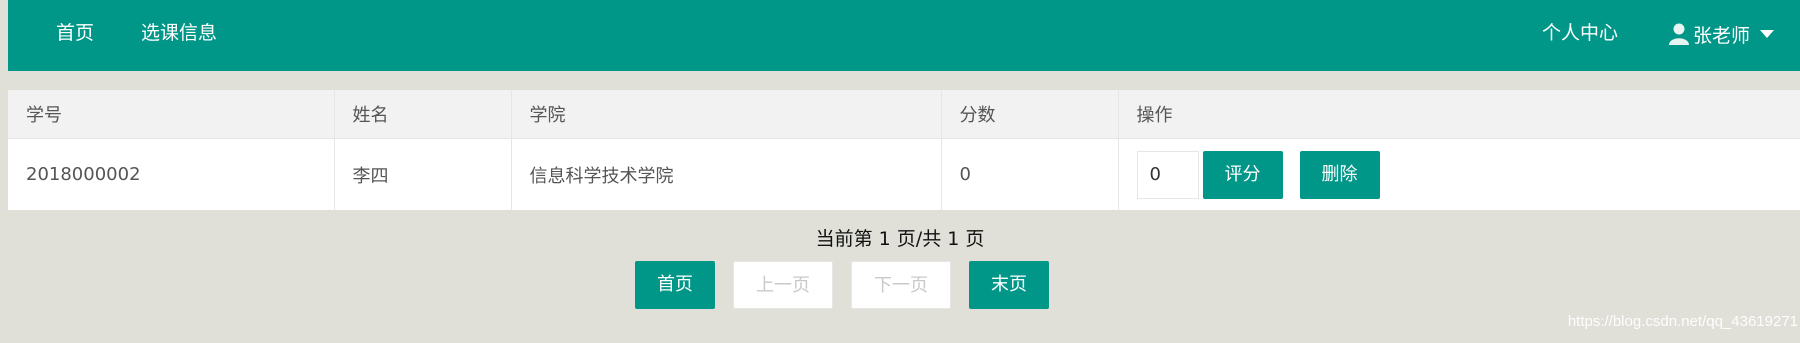 The height and width of the screenshot is (343, 1800). I want to click on next-page-button: 下一页, so click(901, 285).